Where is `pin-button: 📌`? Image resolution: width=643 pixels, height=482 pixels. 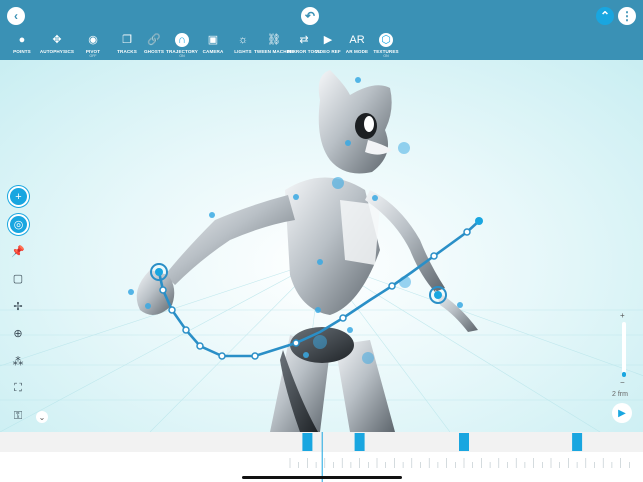 pin-button: 📌 is located at coordinates (18, 251).